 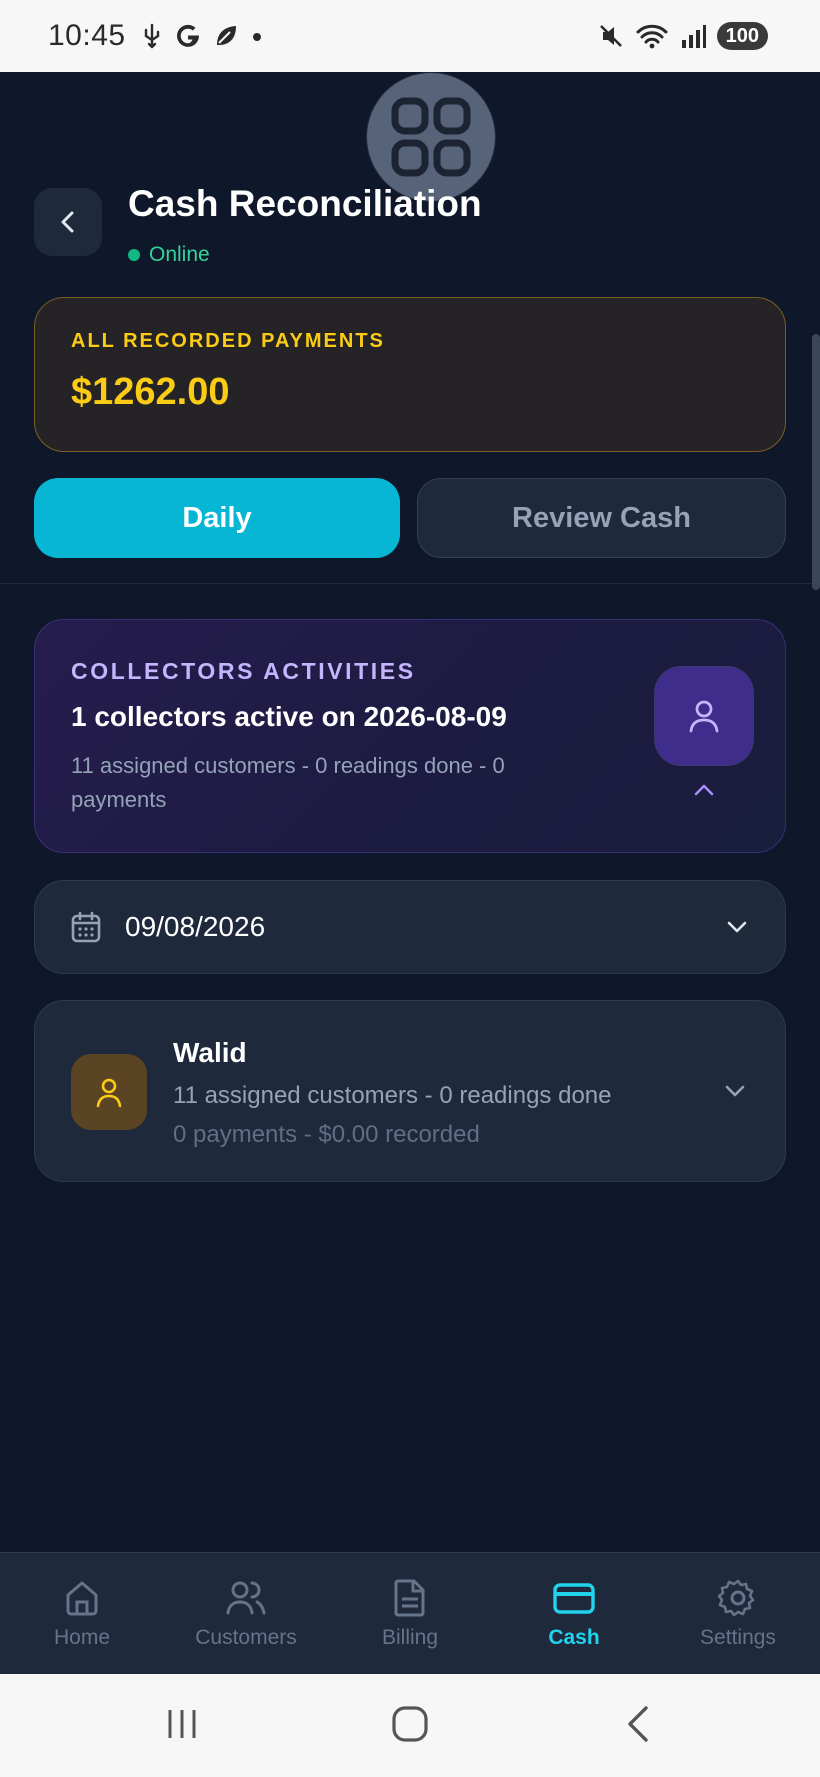 I want to click on battery-icon: 100, so click(x=742, y=36).